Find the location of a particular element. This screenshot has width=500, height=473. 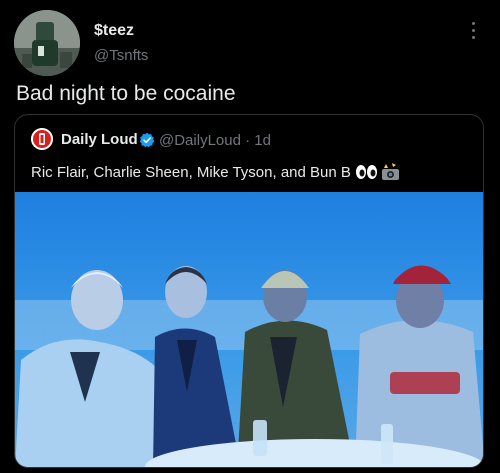

quoted-author-avatar is located at coordinates (42, 139).